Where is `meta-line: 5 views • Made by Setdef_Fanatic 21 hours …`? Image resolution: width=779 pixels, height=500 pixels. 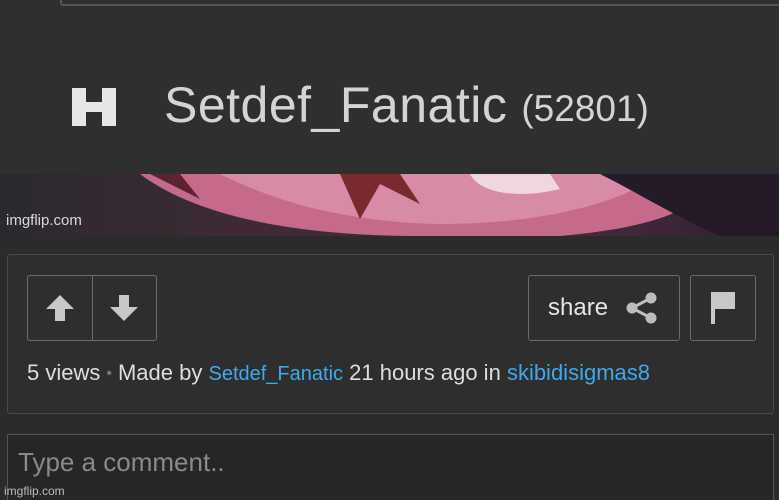
meta-line: 5 views • Made by Setdef_Fanatic 21 hours … is located at coordinates (338, 373).